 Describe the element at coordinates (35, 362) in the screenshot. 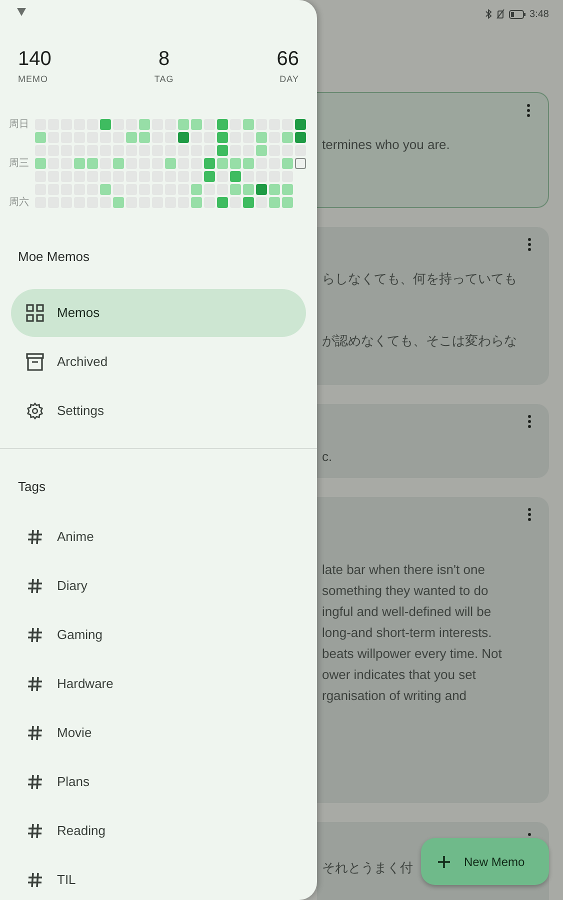

I see `archive-icon` at that location.